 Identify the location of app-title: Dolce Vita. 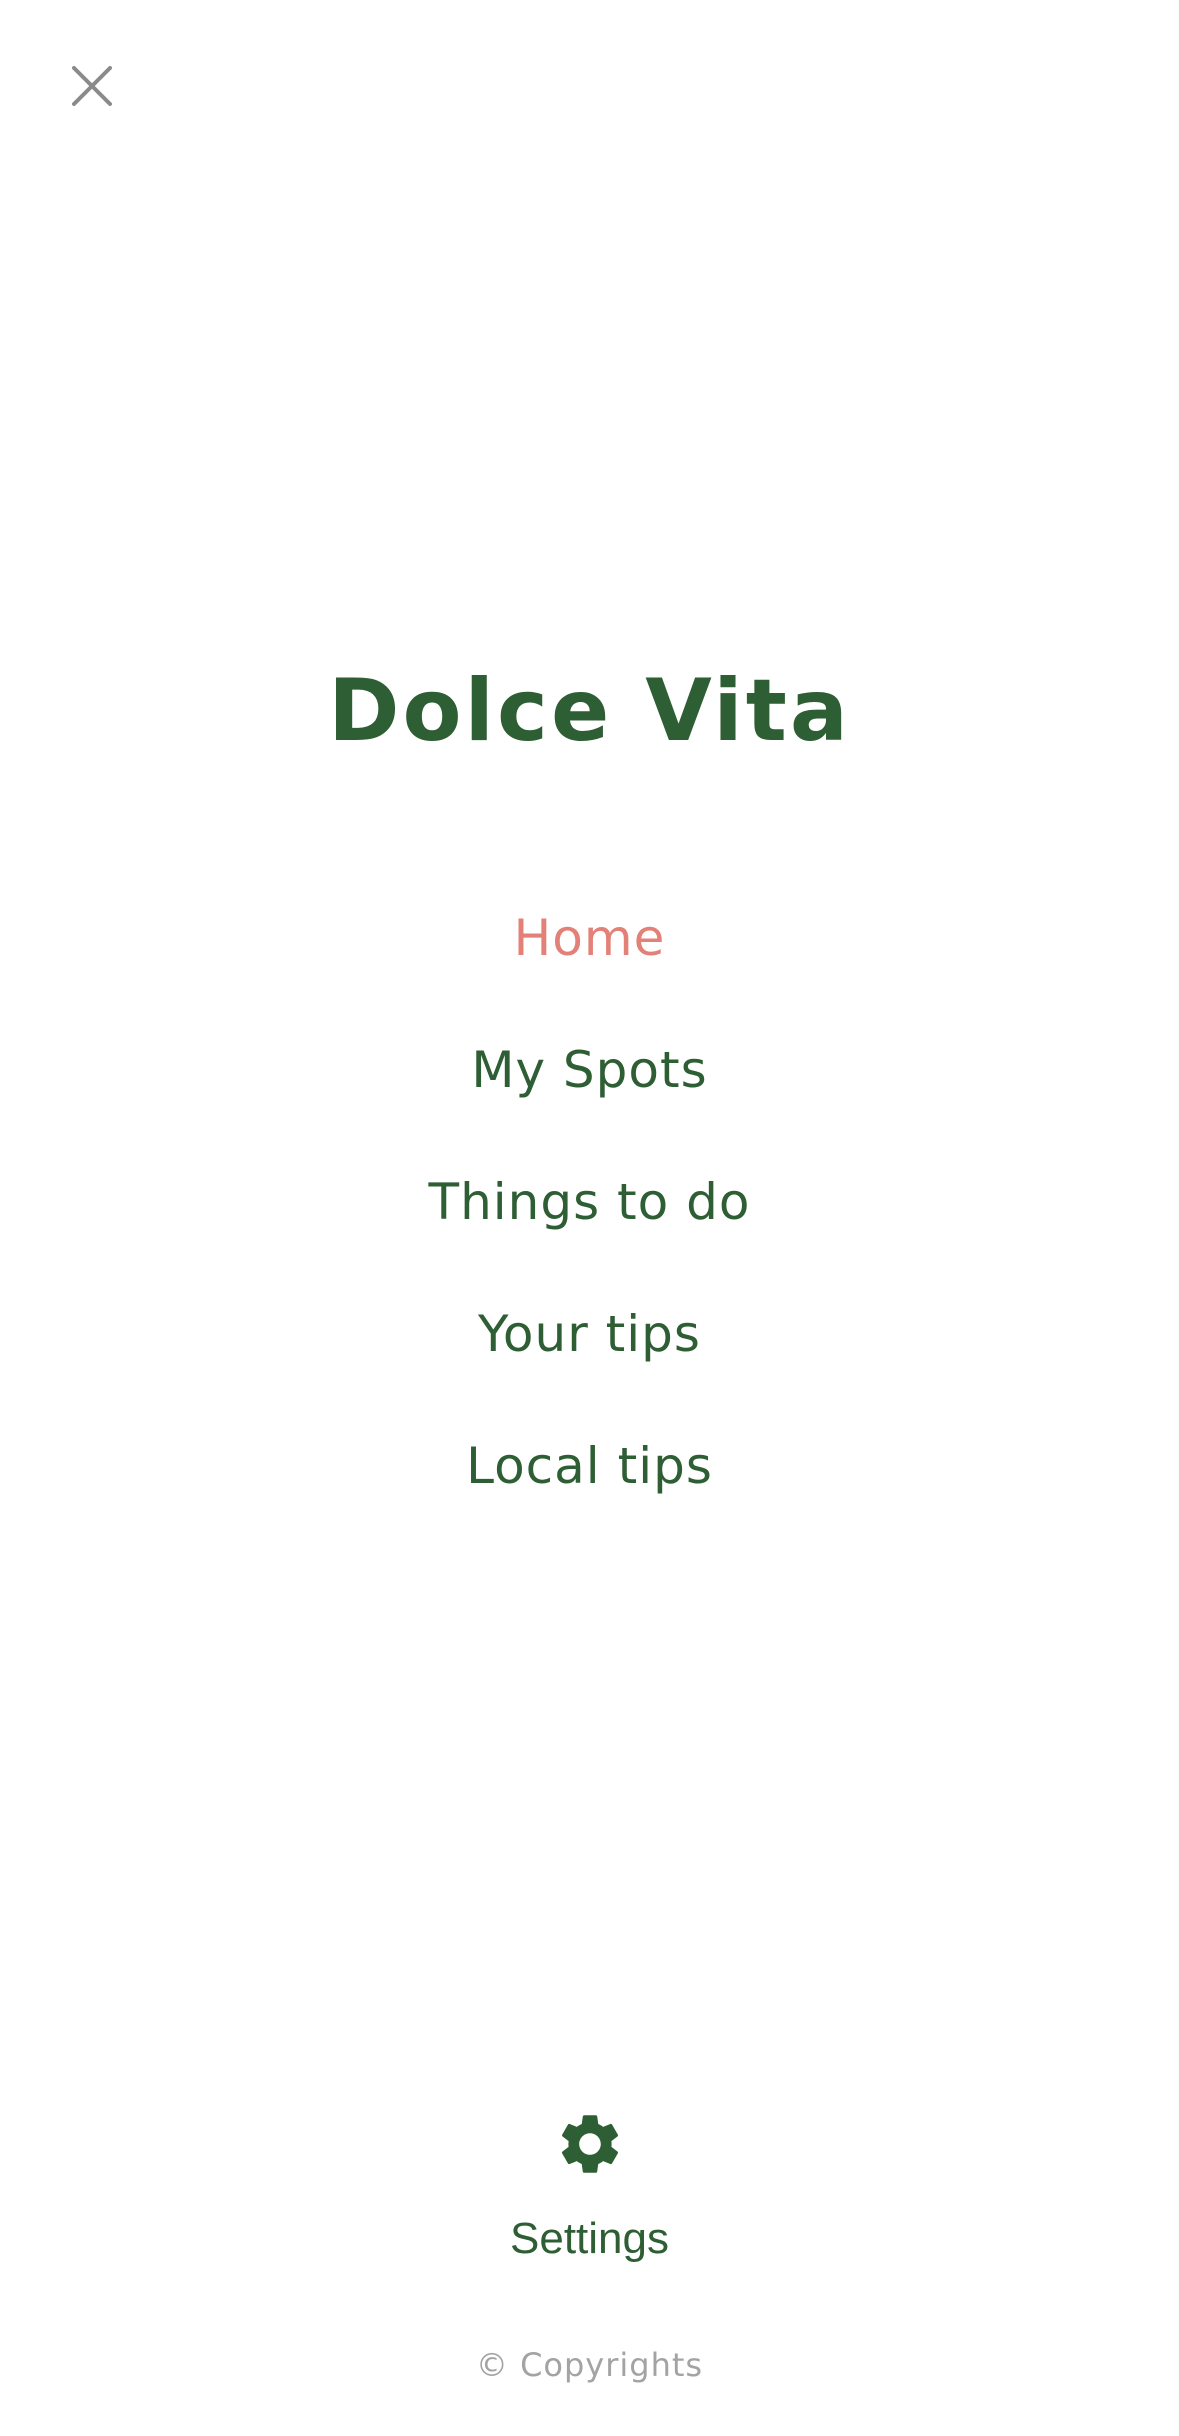
(589, 711).